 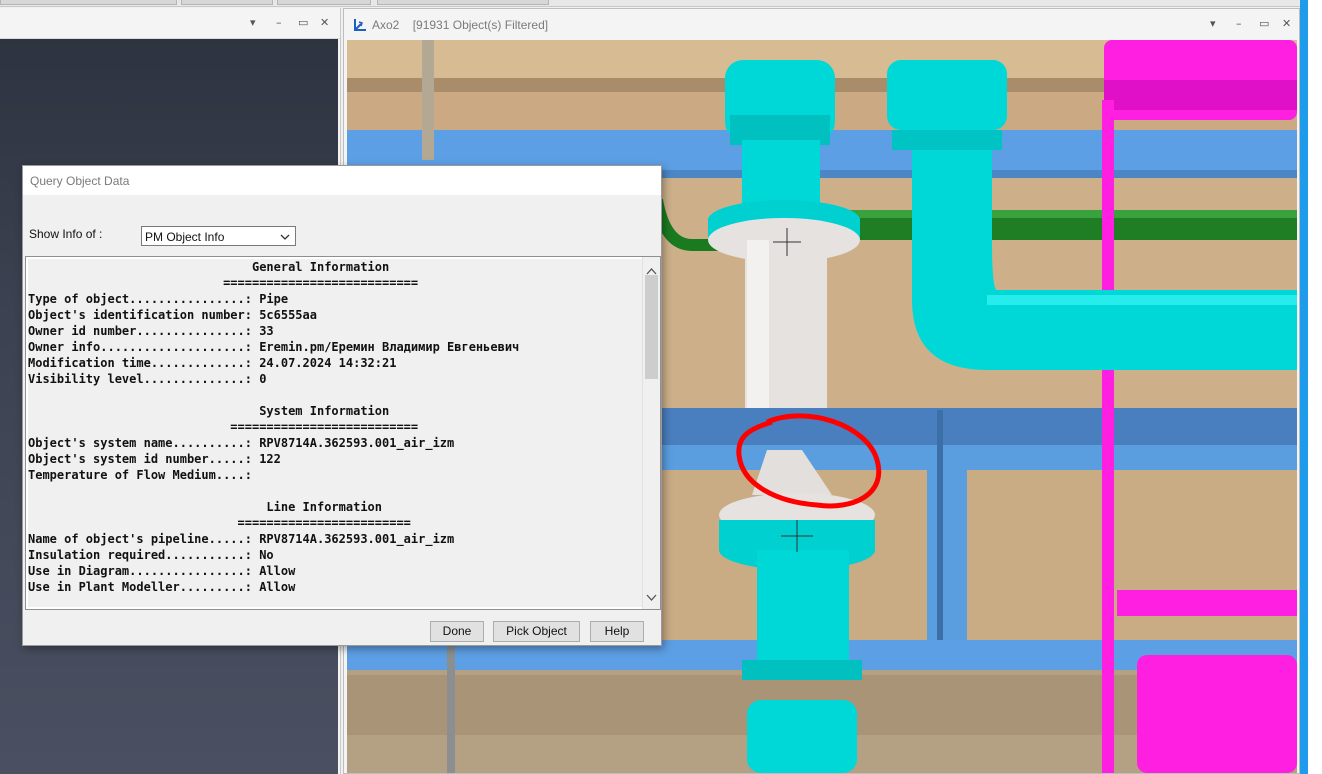 What do you see at coordinates (457, 631) in the screenshot?
I see `done-button: Done` at bounding box center [457, 631].